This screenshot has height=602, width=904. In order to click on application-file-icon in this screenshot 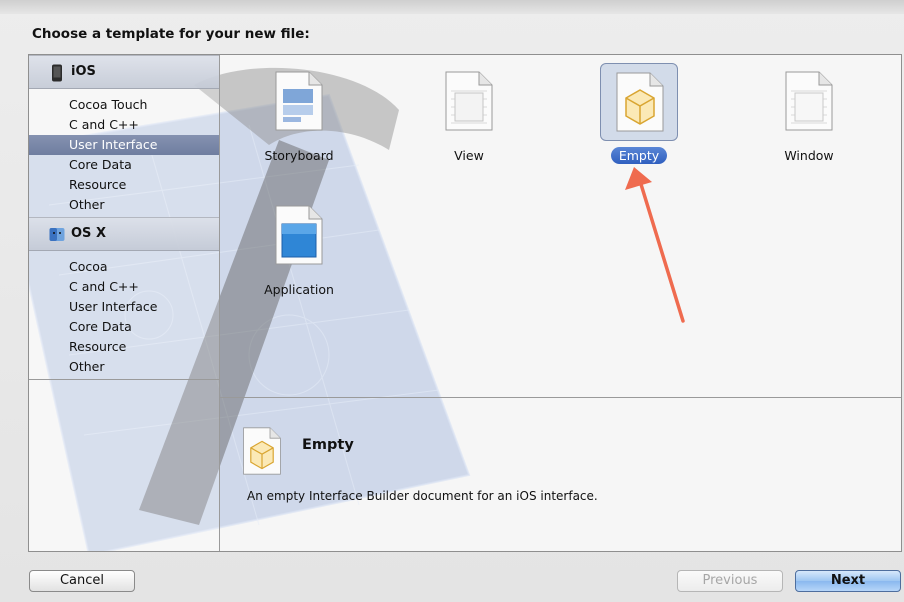, I will do `click(299, 235)`.